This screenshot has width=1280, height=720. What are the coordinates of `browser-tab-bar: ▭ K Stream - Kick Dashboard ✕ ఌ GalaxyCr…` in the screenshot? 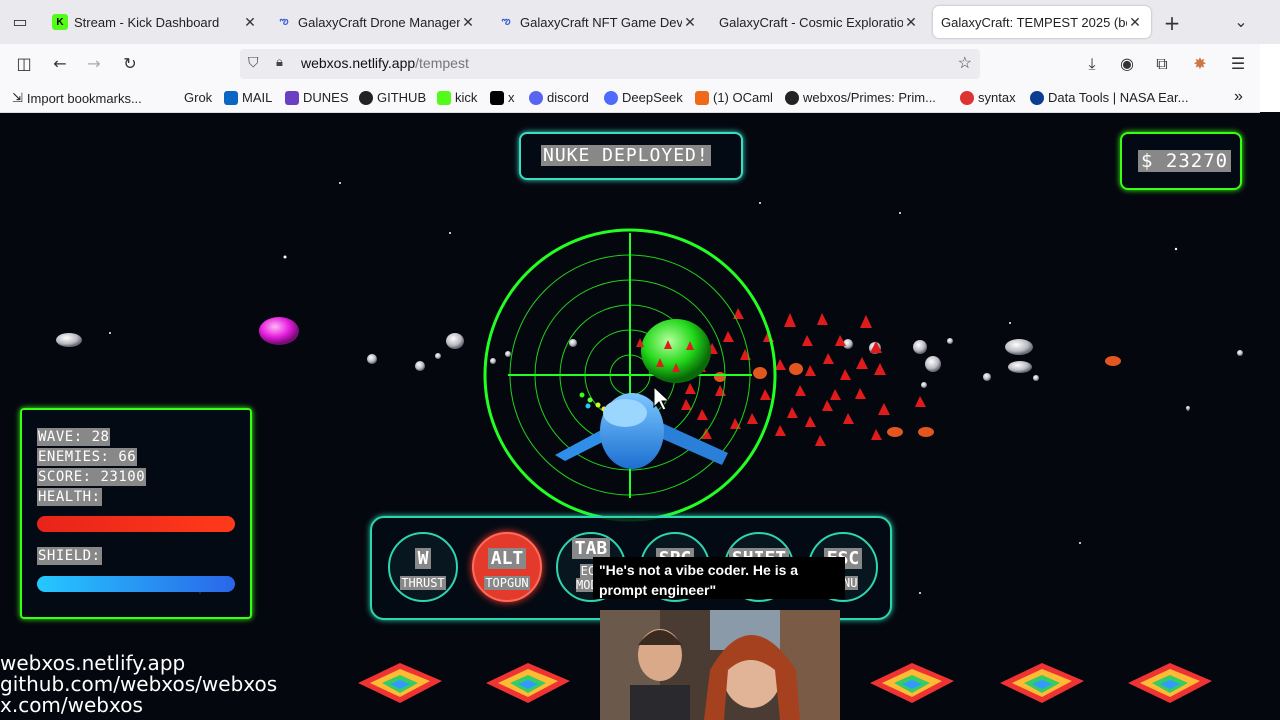 It's located at (640, 22).